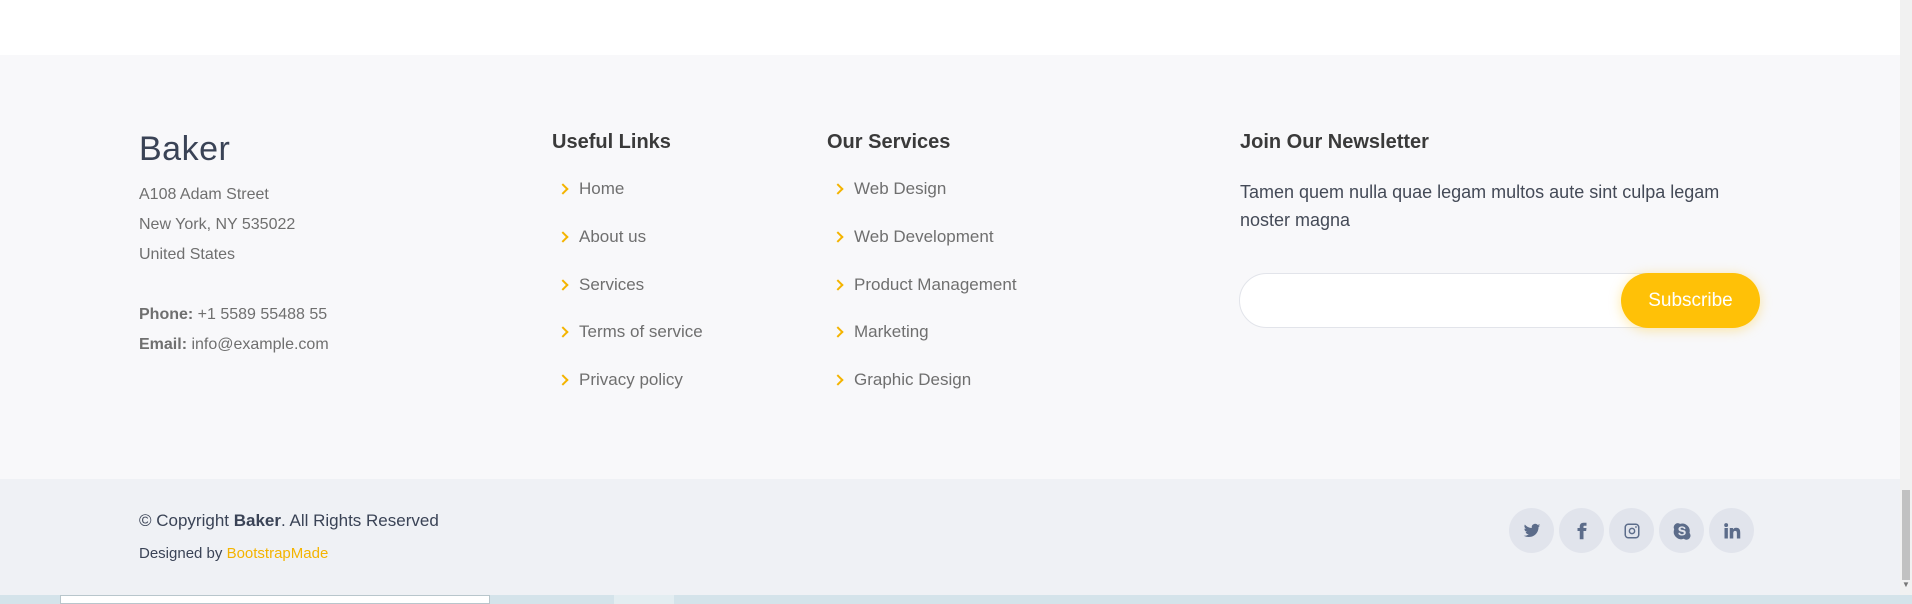 The image size is (1912, 604). I want to click on service-link-web-development: Web Development, so click(912, 237).